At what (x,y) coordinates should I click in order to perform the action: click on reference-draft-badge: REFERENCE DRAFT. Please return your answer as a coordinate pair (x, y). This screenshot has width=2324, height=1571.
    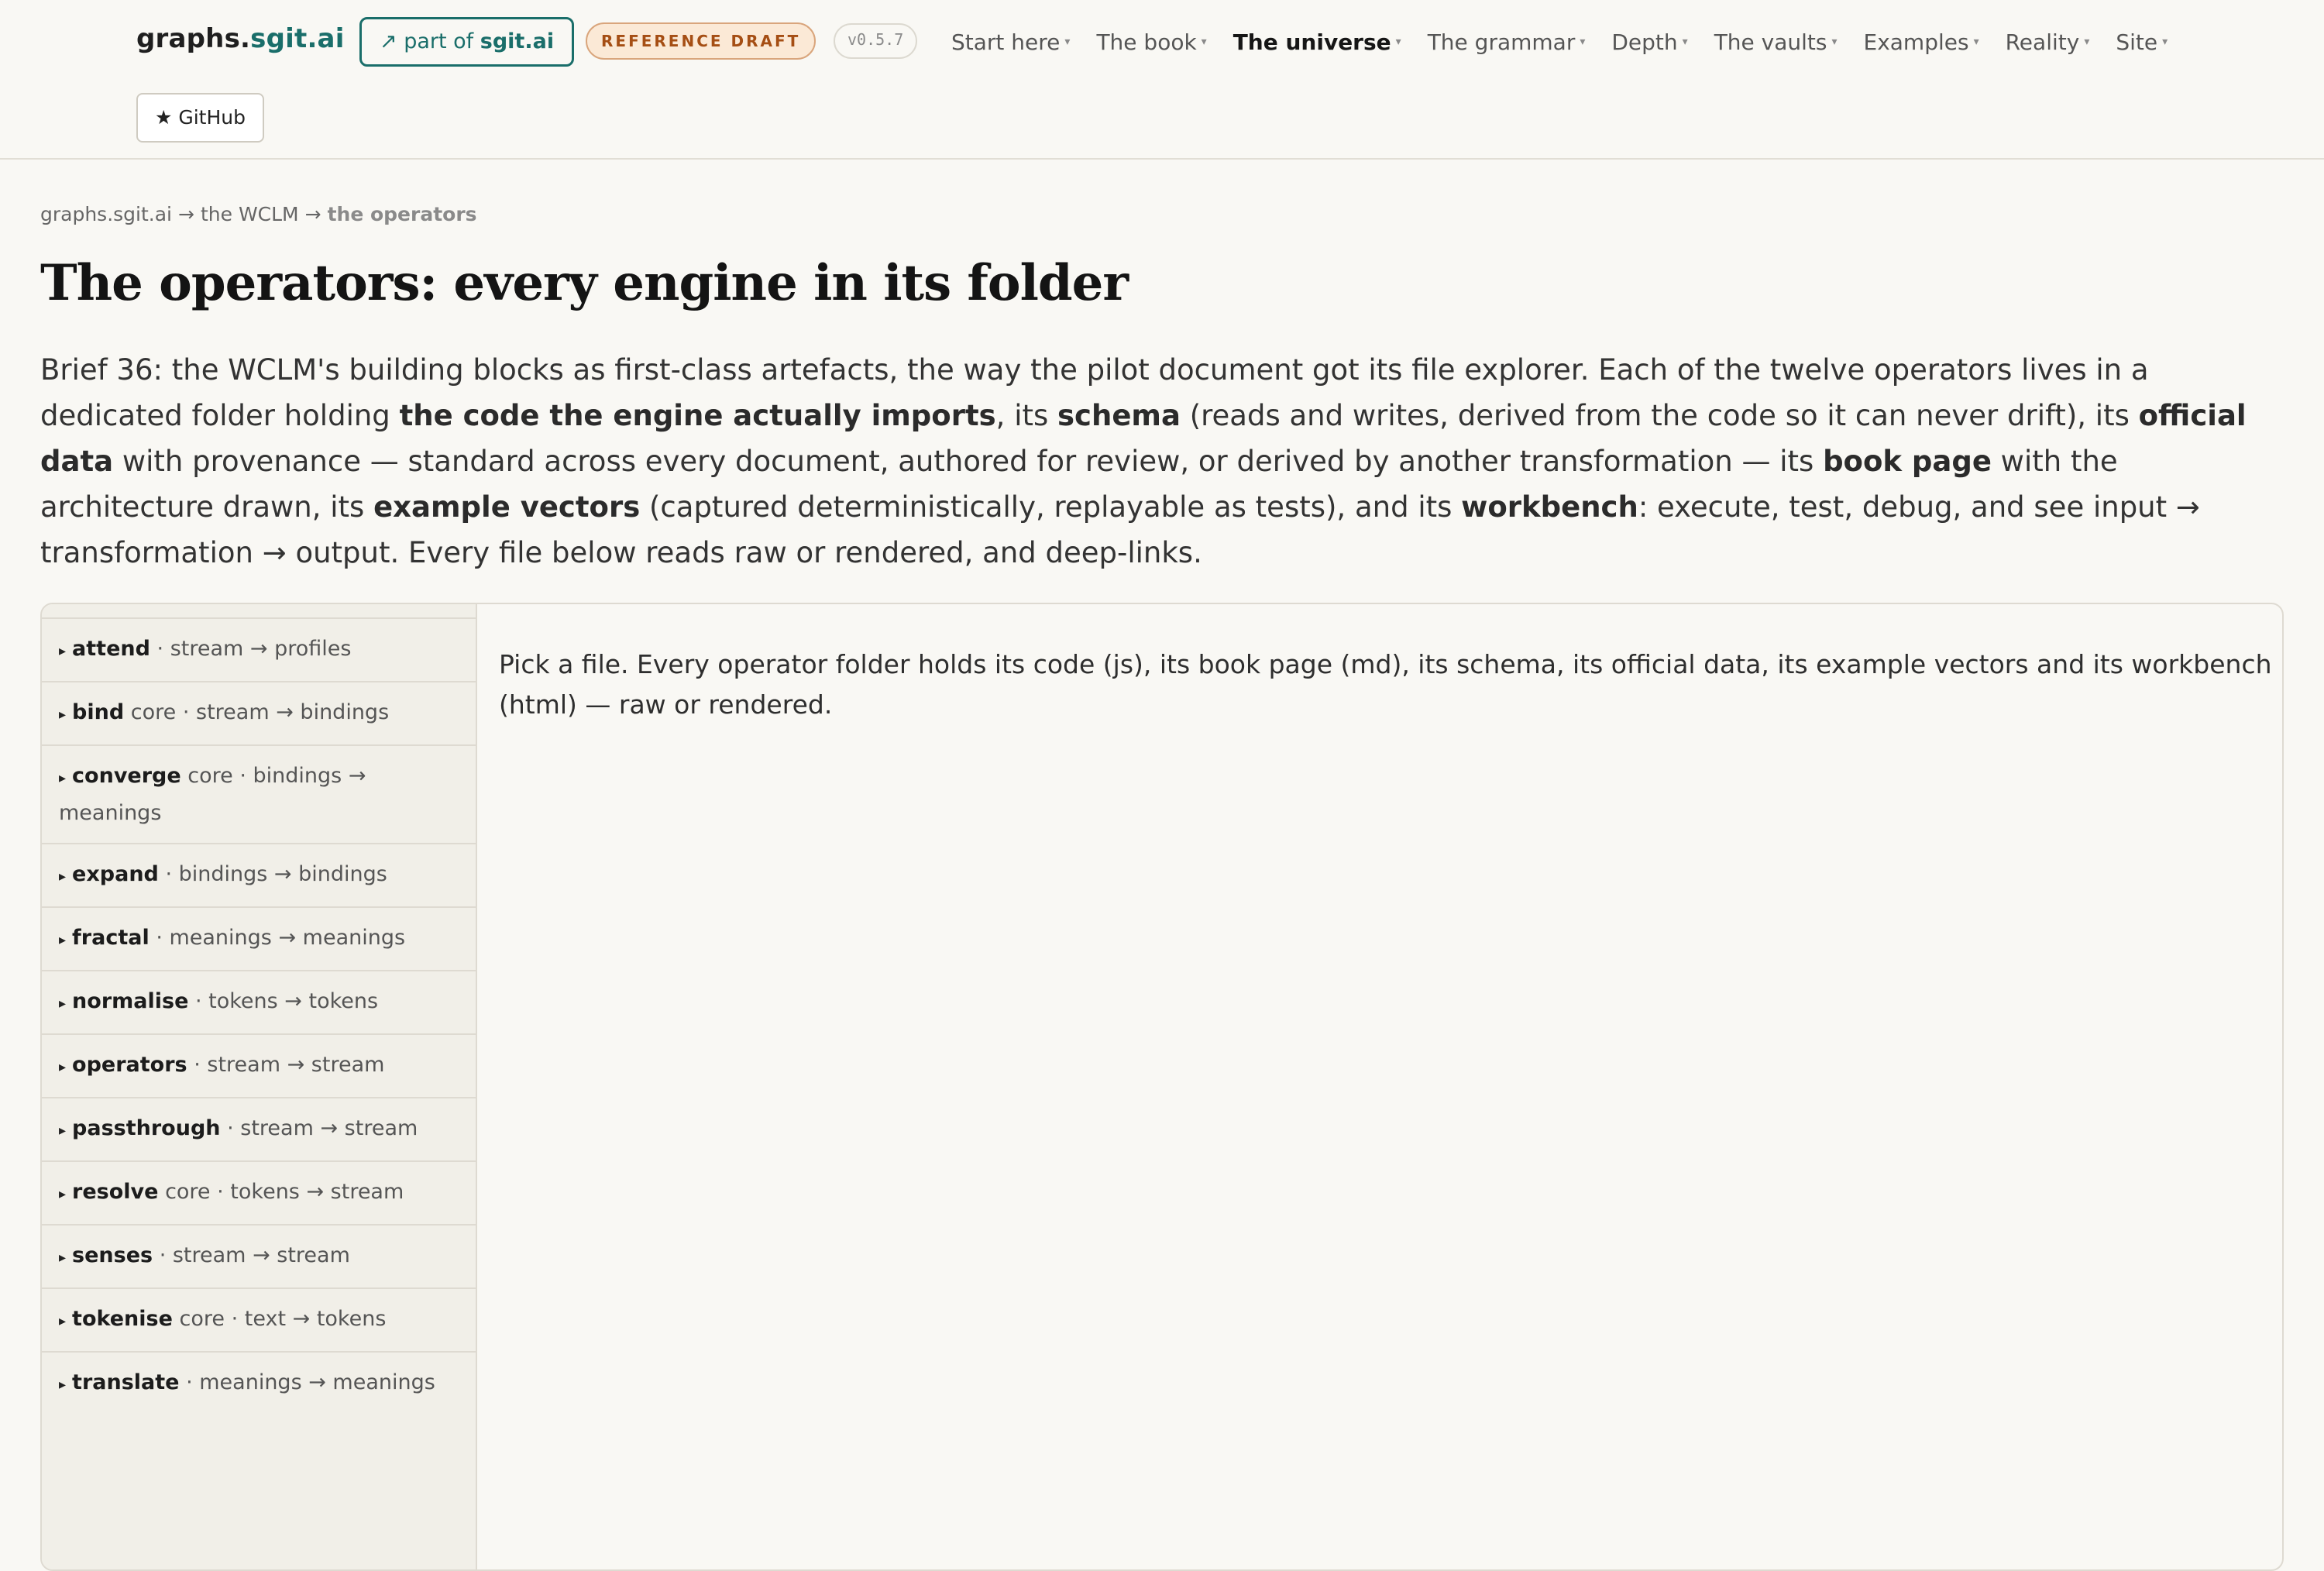
    Looking at the image, I should click on (701, 41).